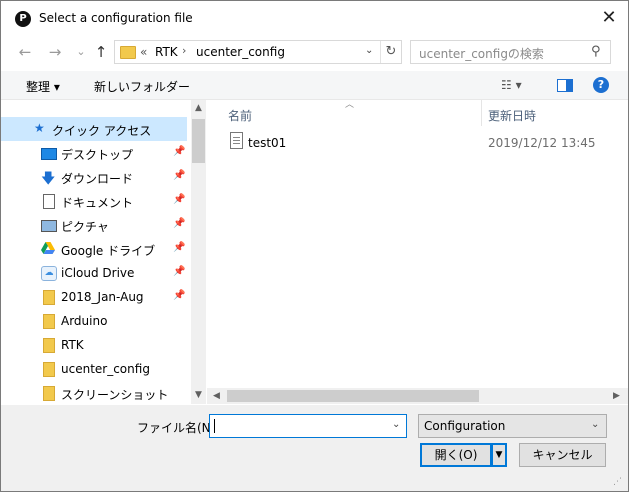  What do you see at coordinates (49, 273) in the screenshot?
I see `icloud-icon: ☁` at bounding box center [49, 273].